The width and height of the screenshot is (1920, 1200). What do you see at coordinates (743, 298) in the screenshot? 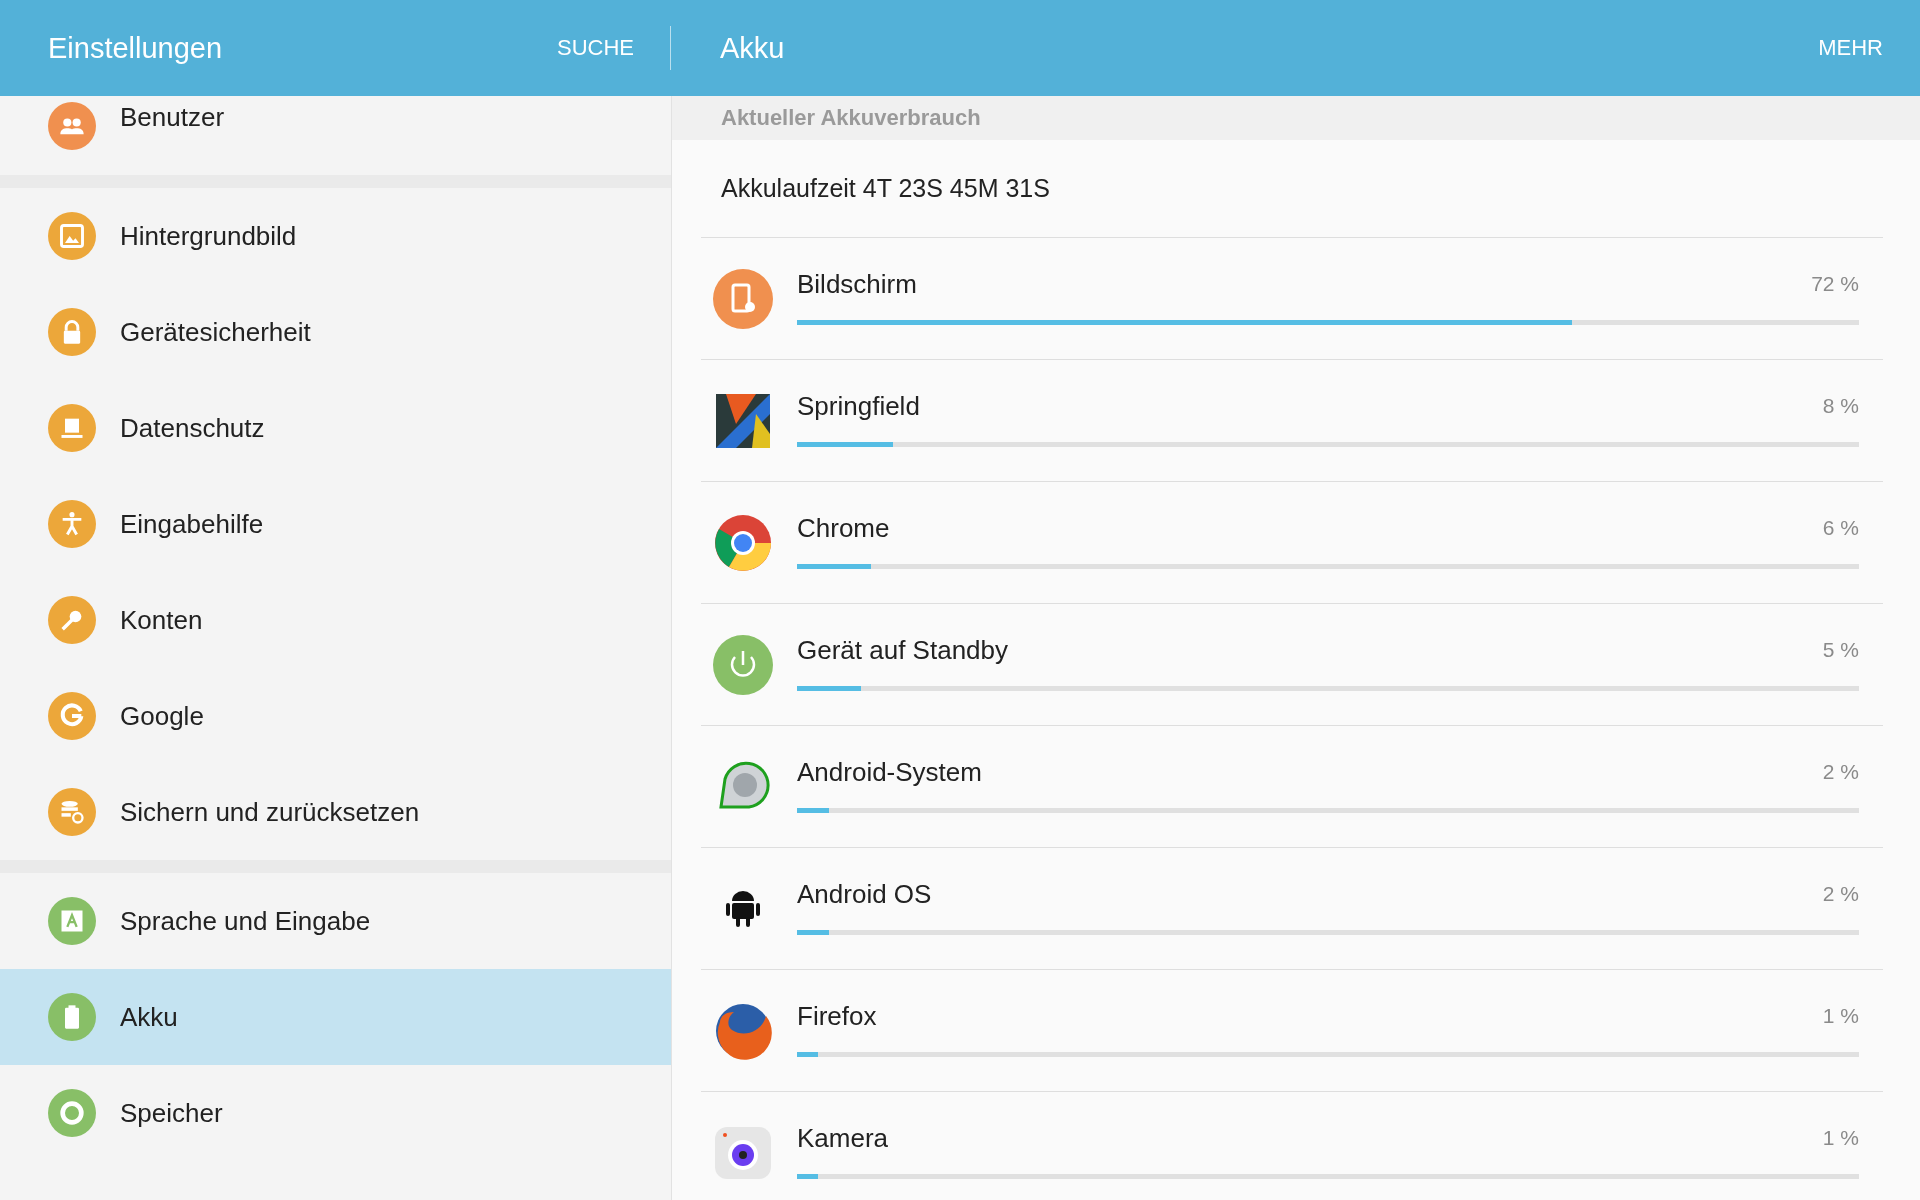
I see `screen-settings-icon` at bounding box center [743, 298].